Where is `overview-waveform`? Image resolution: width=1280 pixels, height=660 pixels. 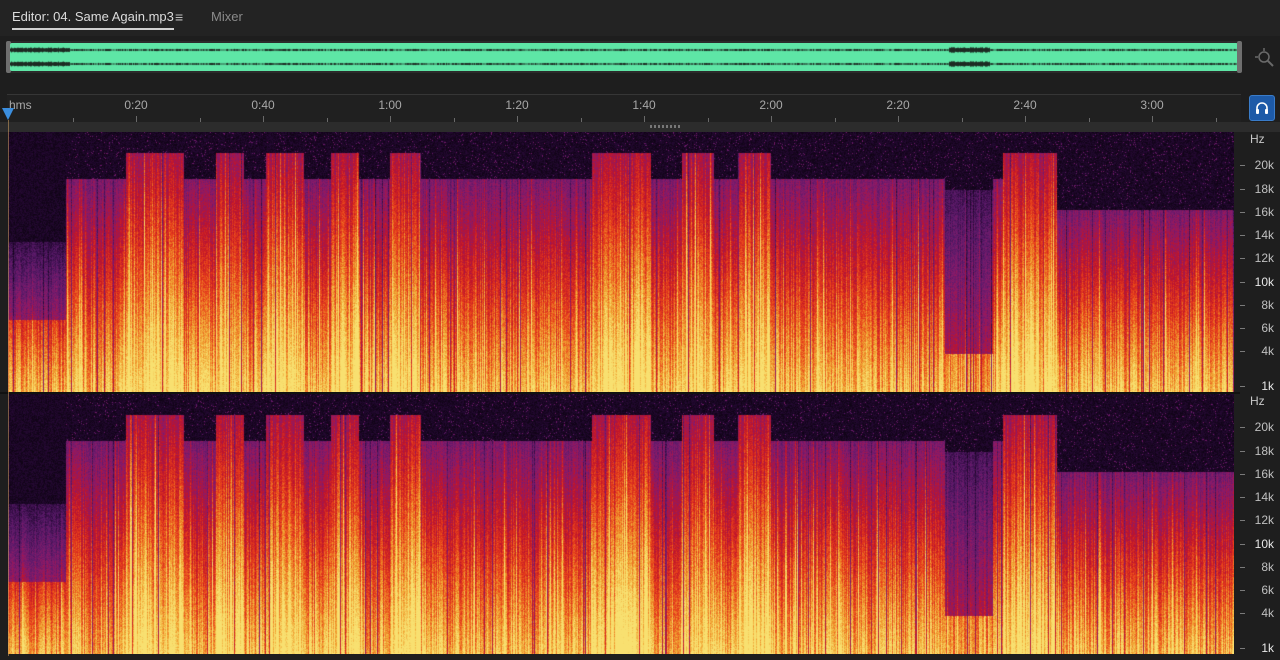
overview-waveform is located at coordinates (624, 57).